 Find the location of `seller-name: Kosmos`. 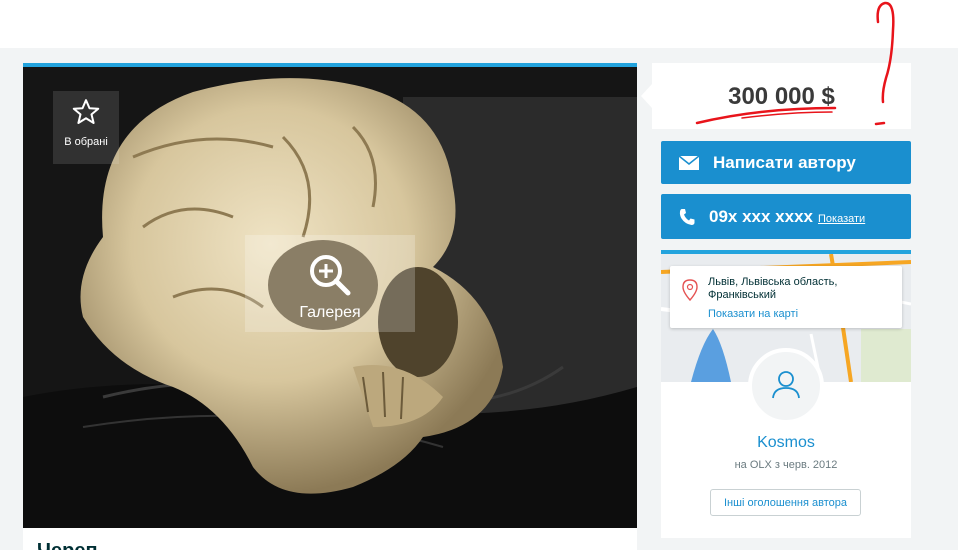

seller-name: Kosmos is located at coordinates (786, 443).